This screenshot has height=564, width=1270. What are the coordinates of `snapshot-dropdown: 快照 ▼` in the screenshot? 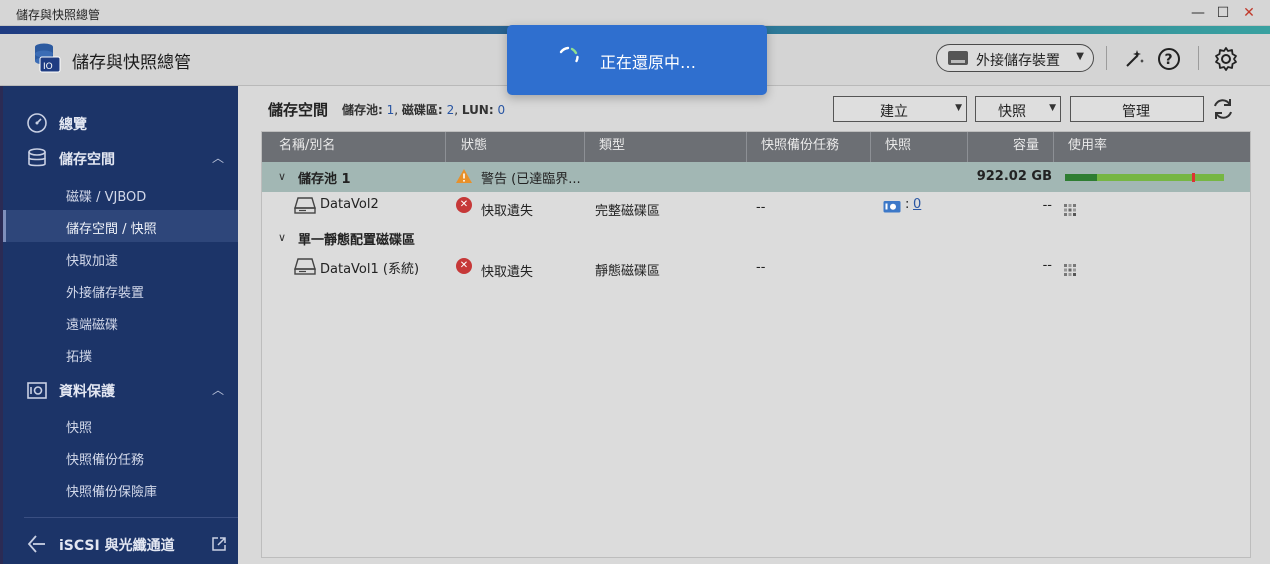 It's located at (1018, 109).